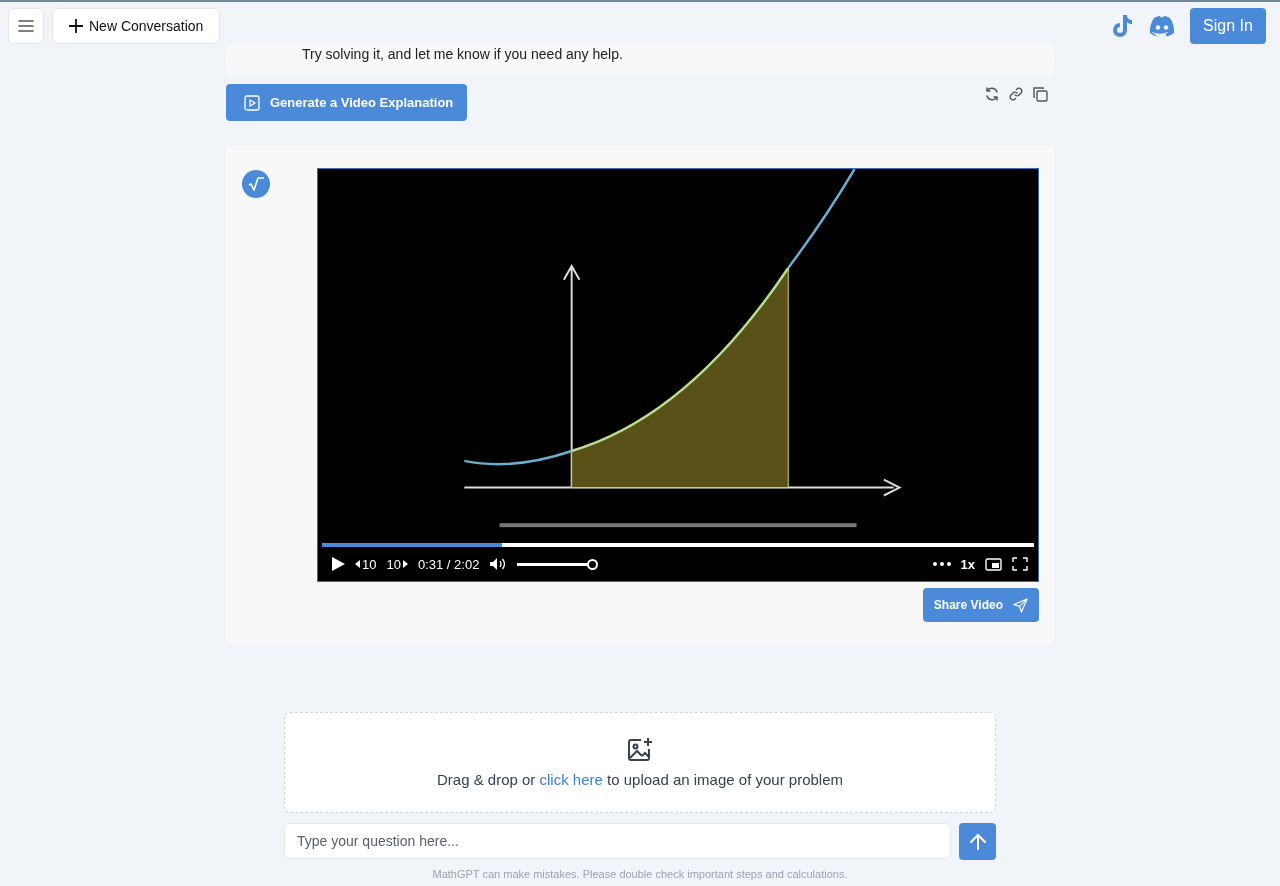 The height and width of the screenshot is (886, 1280). Describe the element at coordinates (1228, 26) in the screenshot. I see `sign-in-button: Sign In` at that location.